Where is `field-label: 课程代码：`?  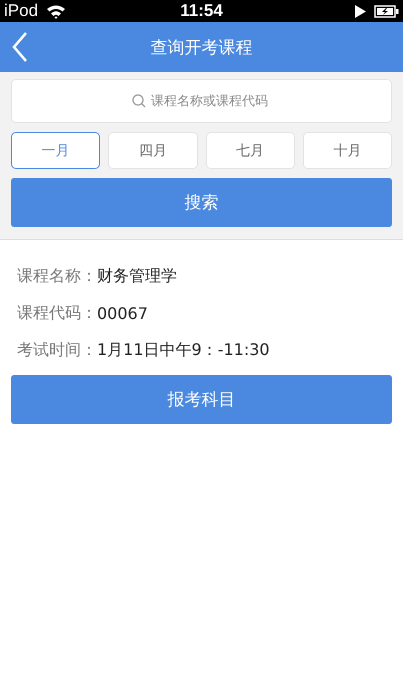 field-label: 课程代码： is located at coordinates (57, 313).